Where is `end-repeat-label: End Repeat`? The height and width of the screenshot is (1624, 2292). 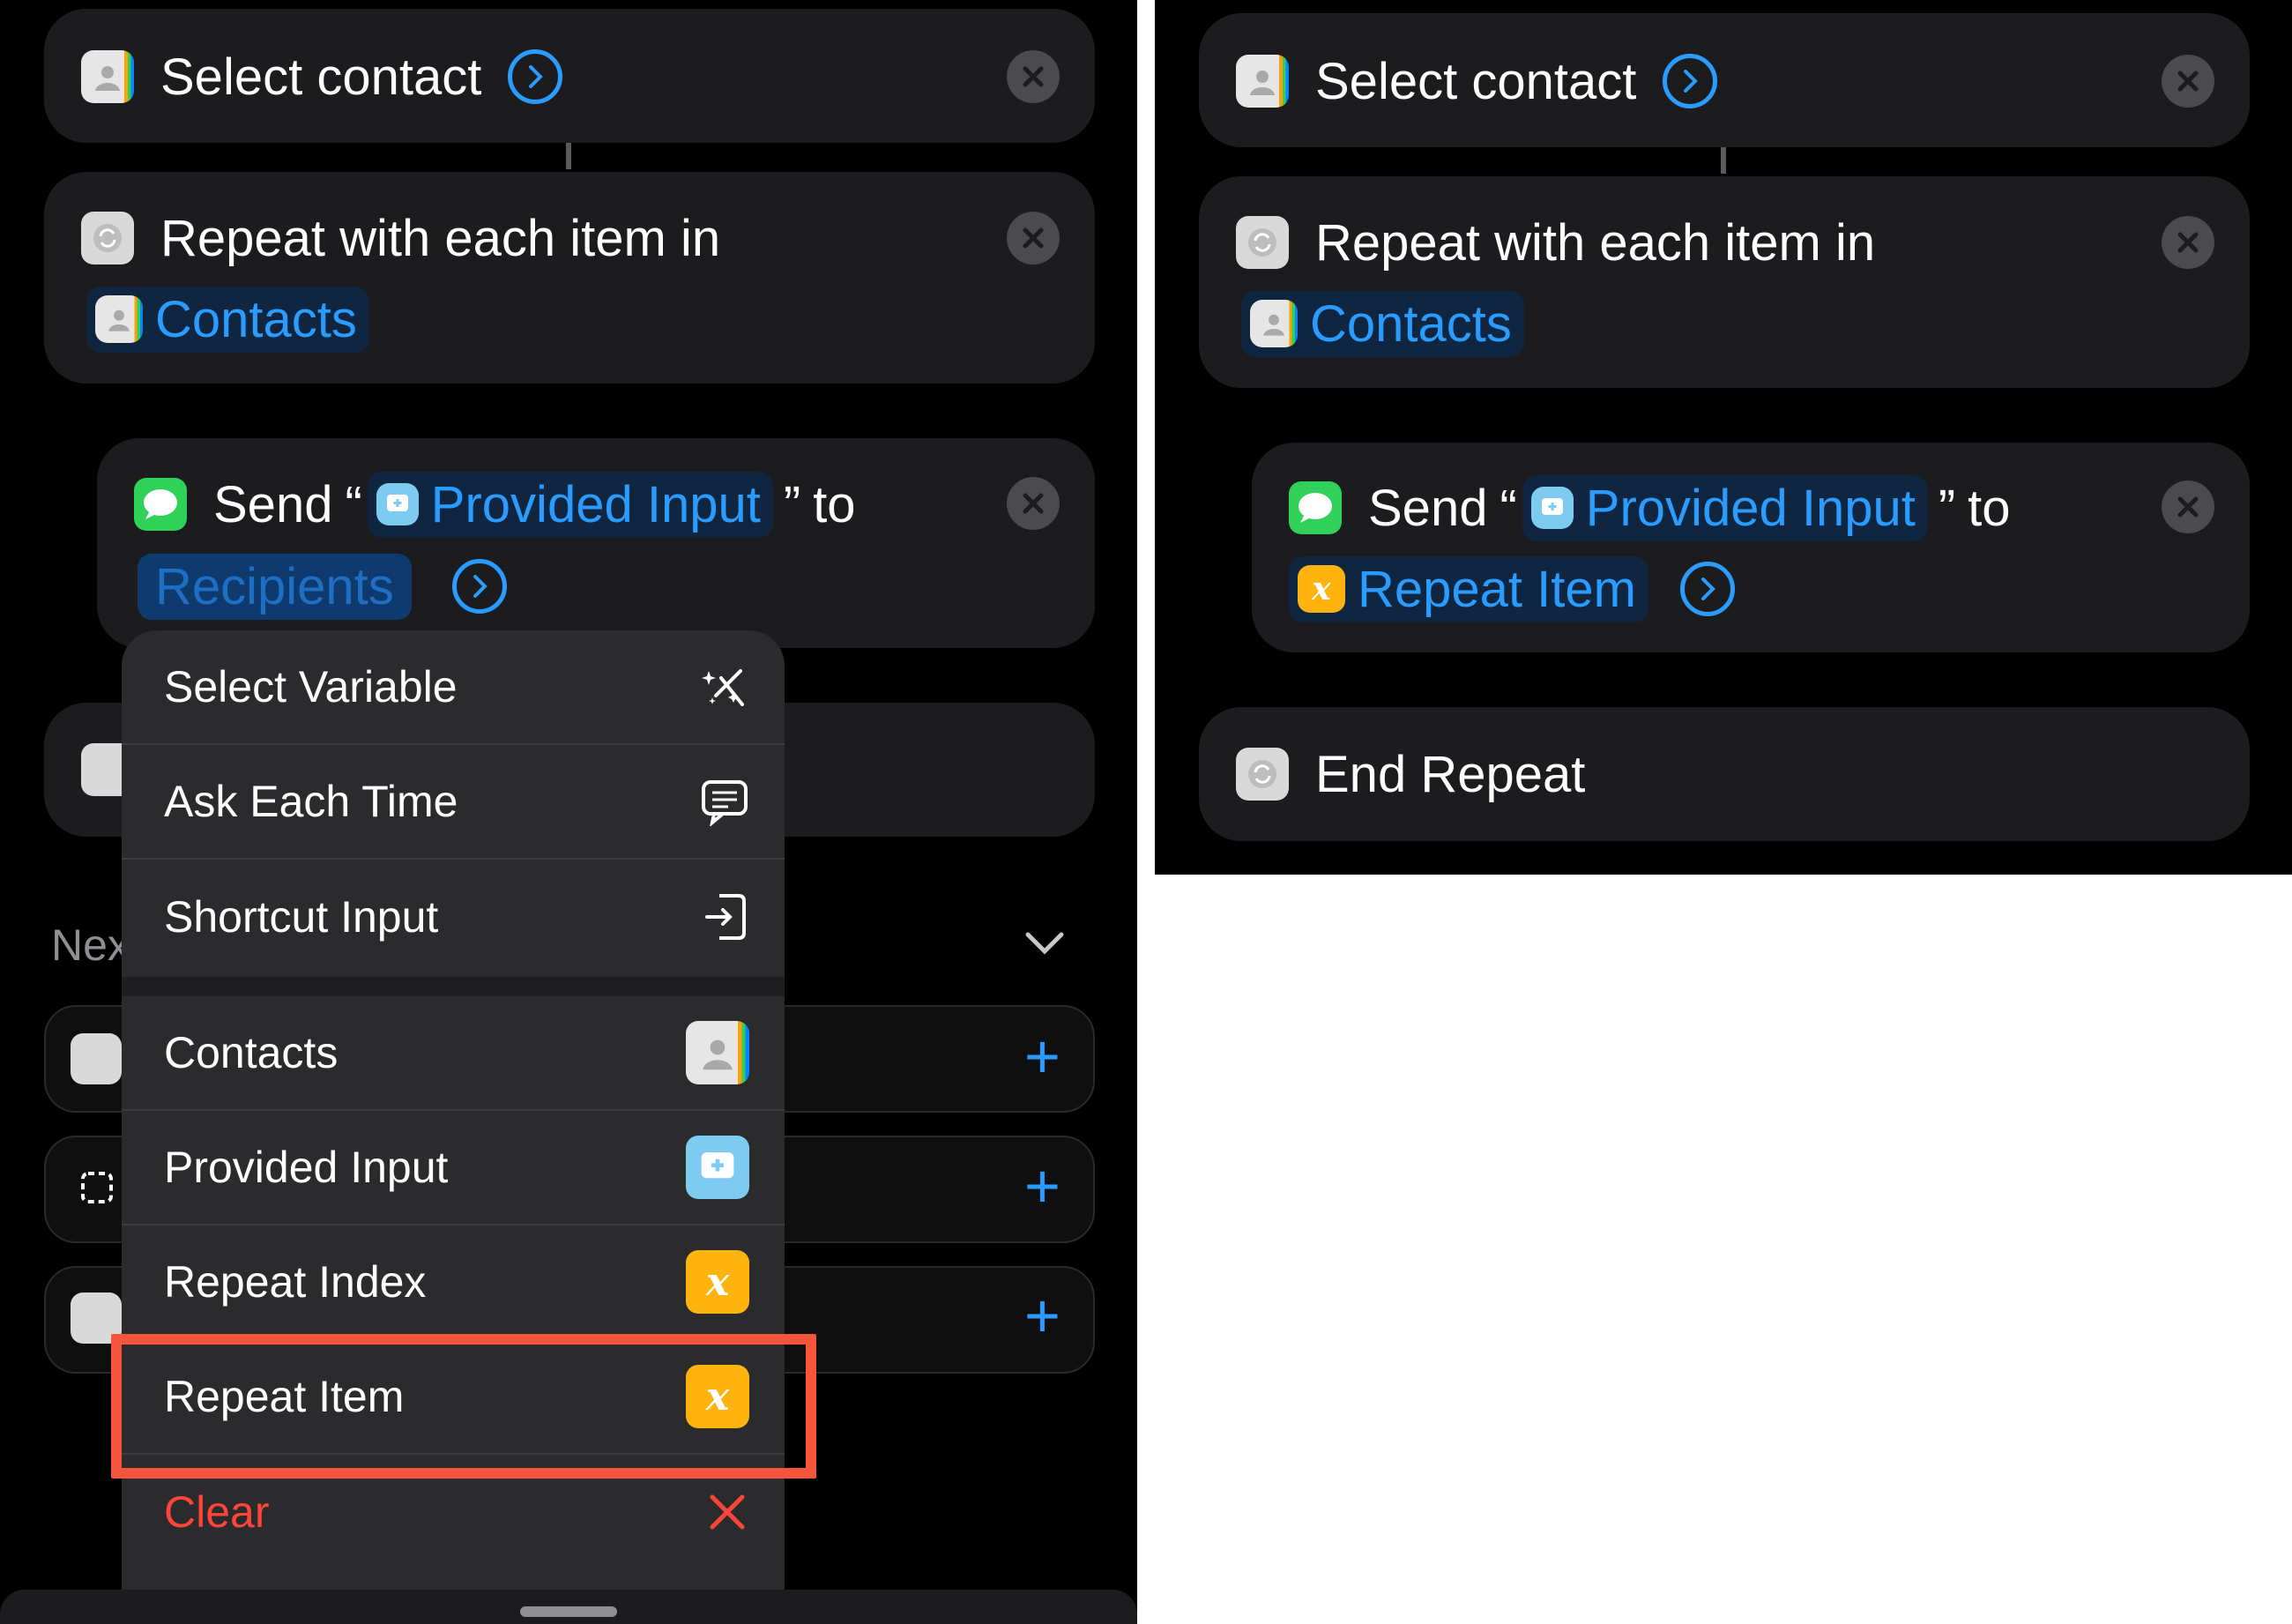
end-repeat-label: End Repeat is located at coordinates (1450, 774).